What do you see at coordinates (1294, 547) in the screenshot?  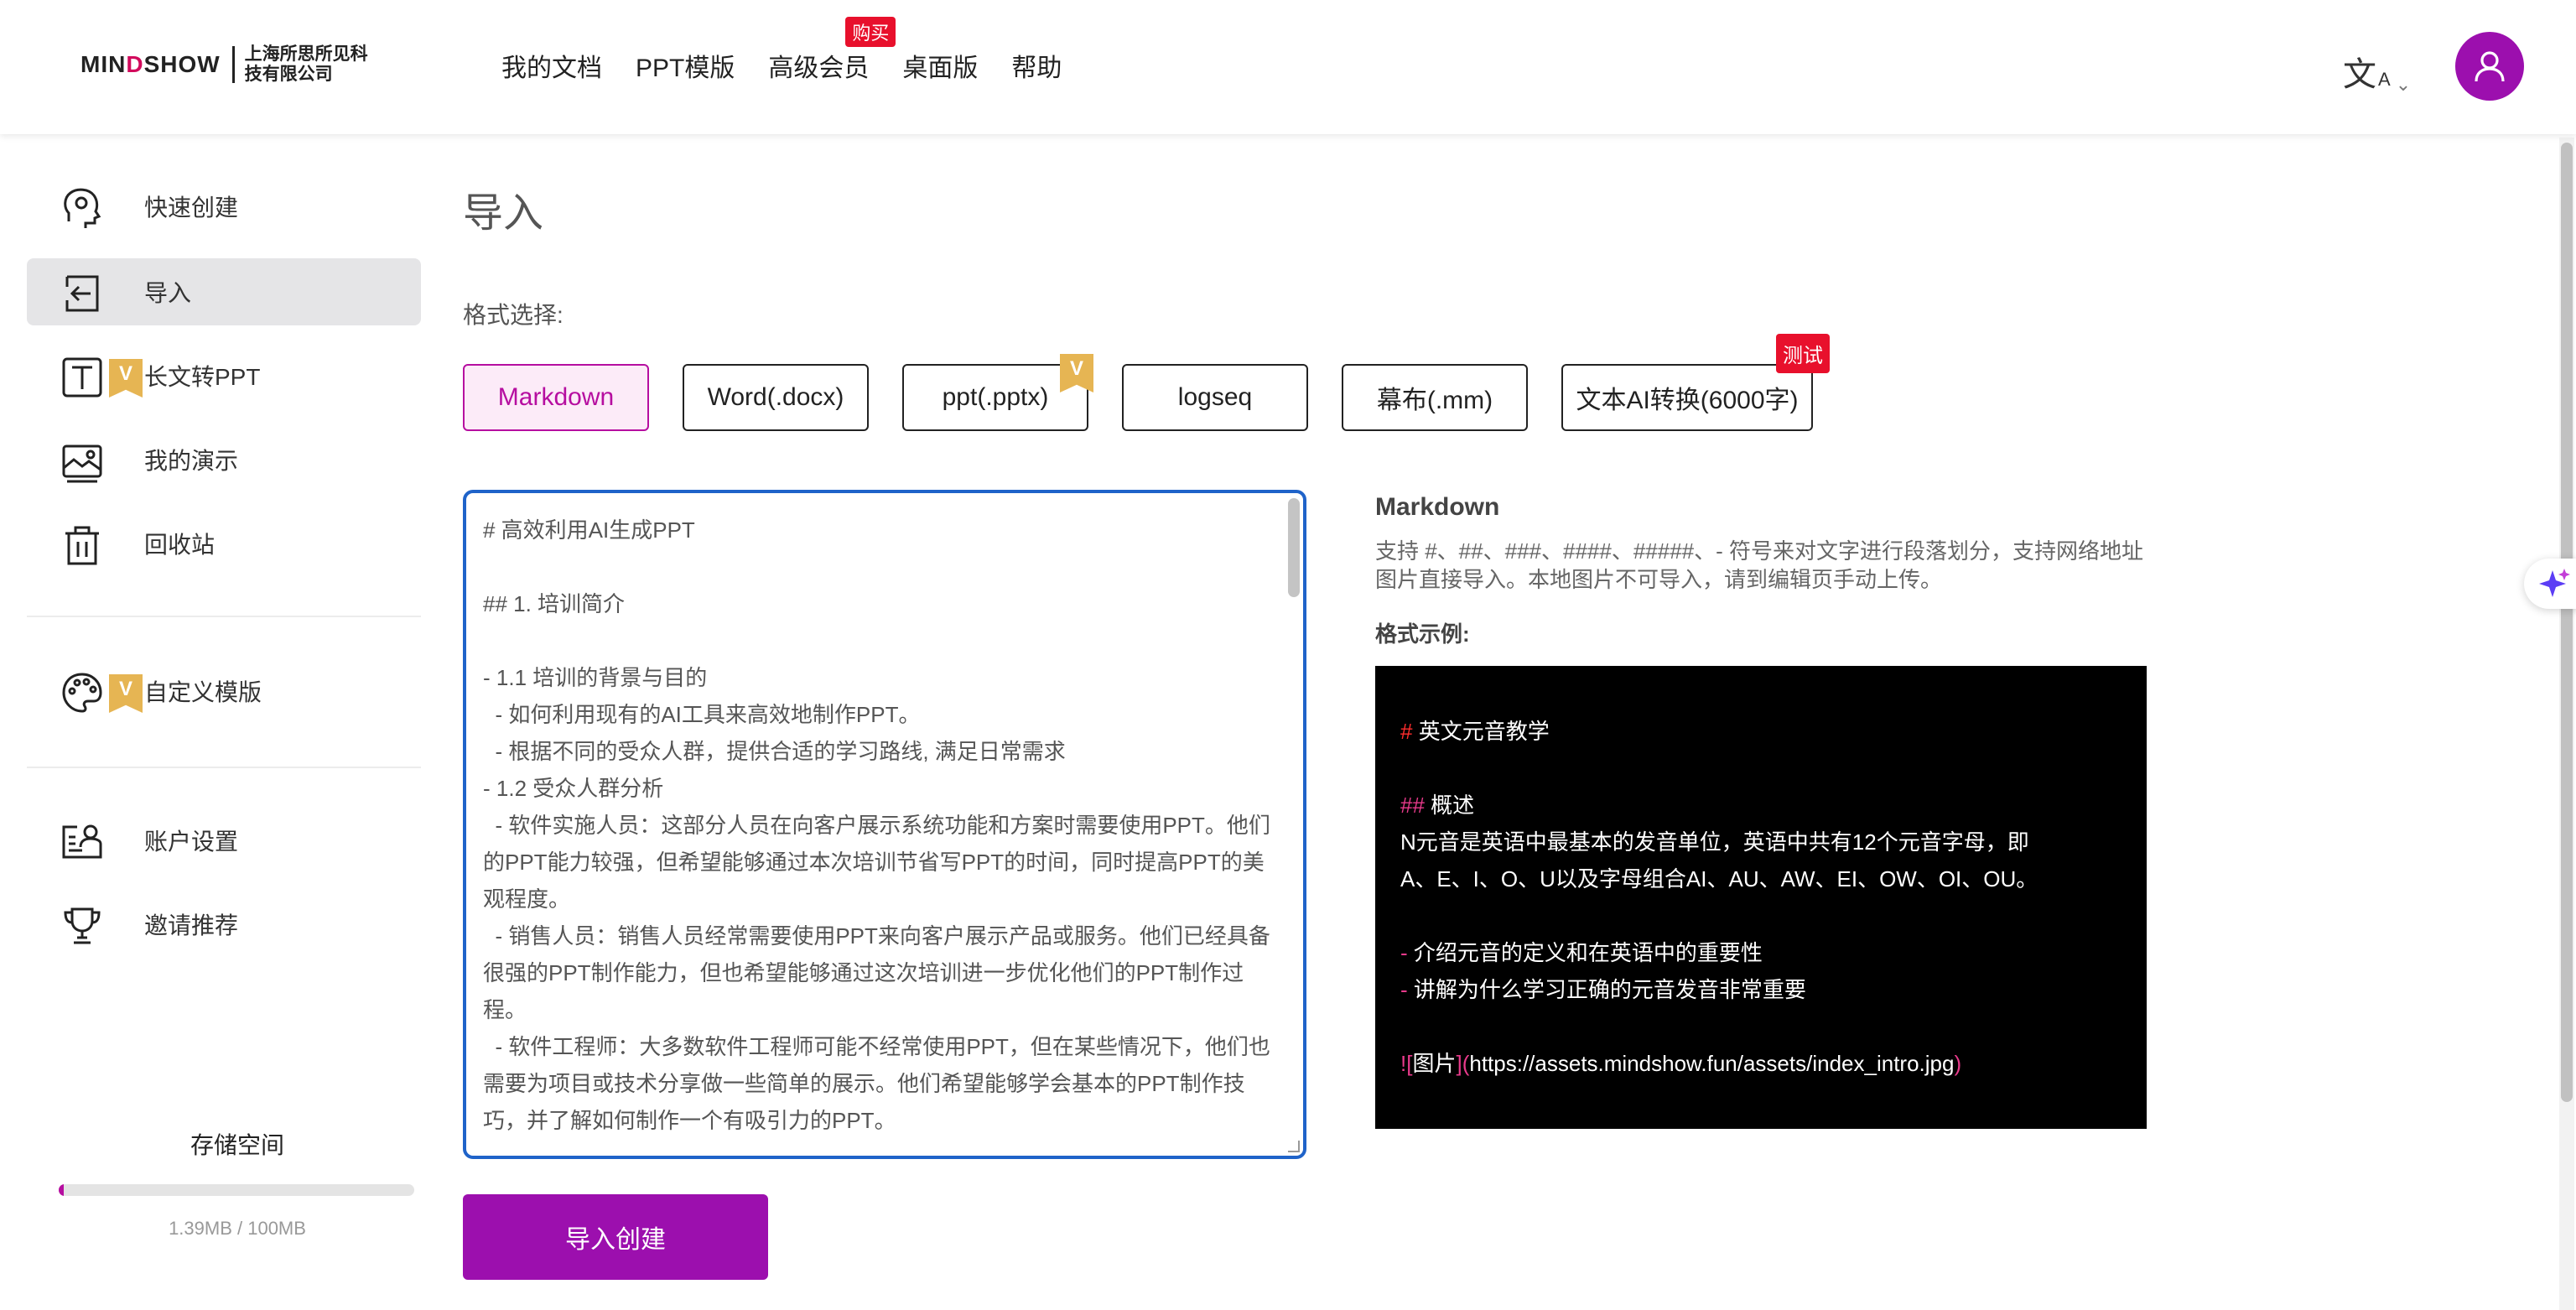 I see `editor-scrollbar` at bounding box center [1294, 547].